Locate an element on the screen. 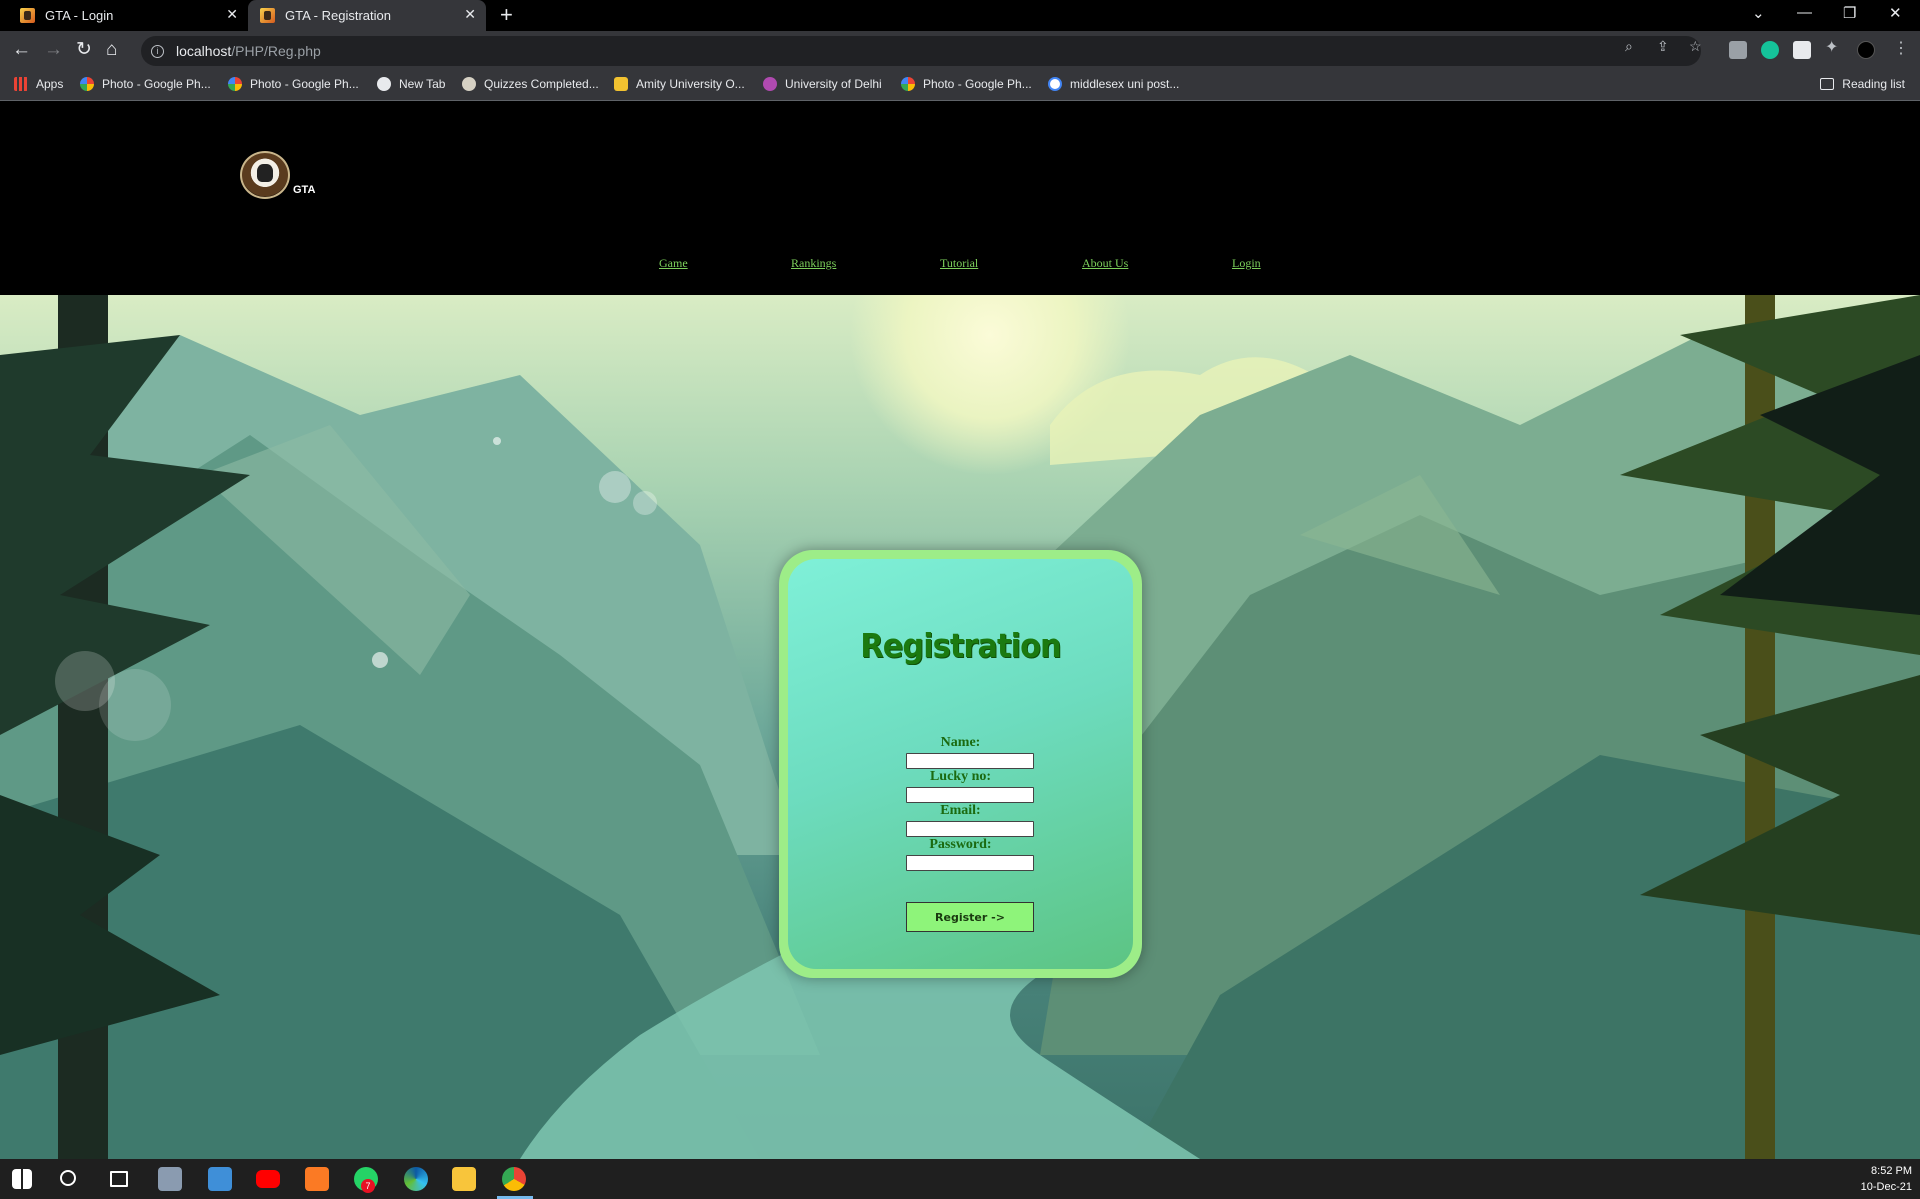 The width and height of the screenshot is (1920, 1199). tab-login: GTA - Login ✕ is located at coordinates (124, 15).